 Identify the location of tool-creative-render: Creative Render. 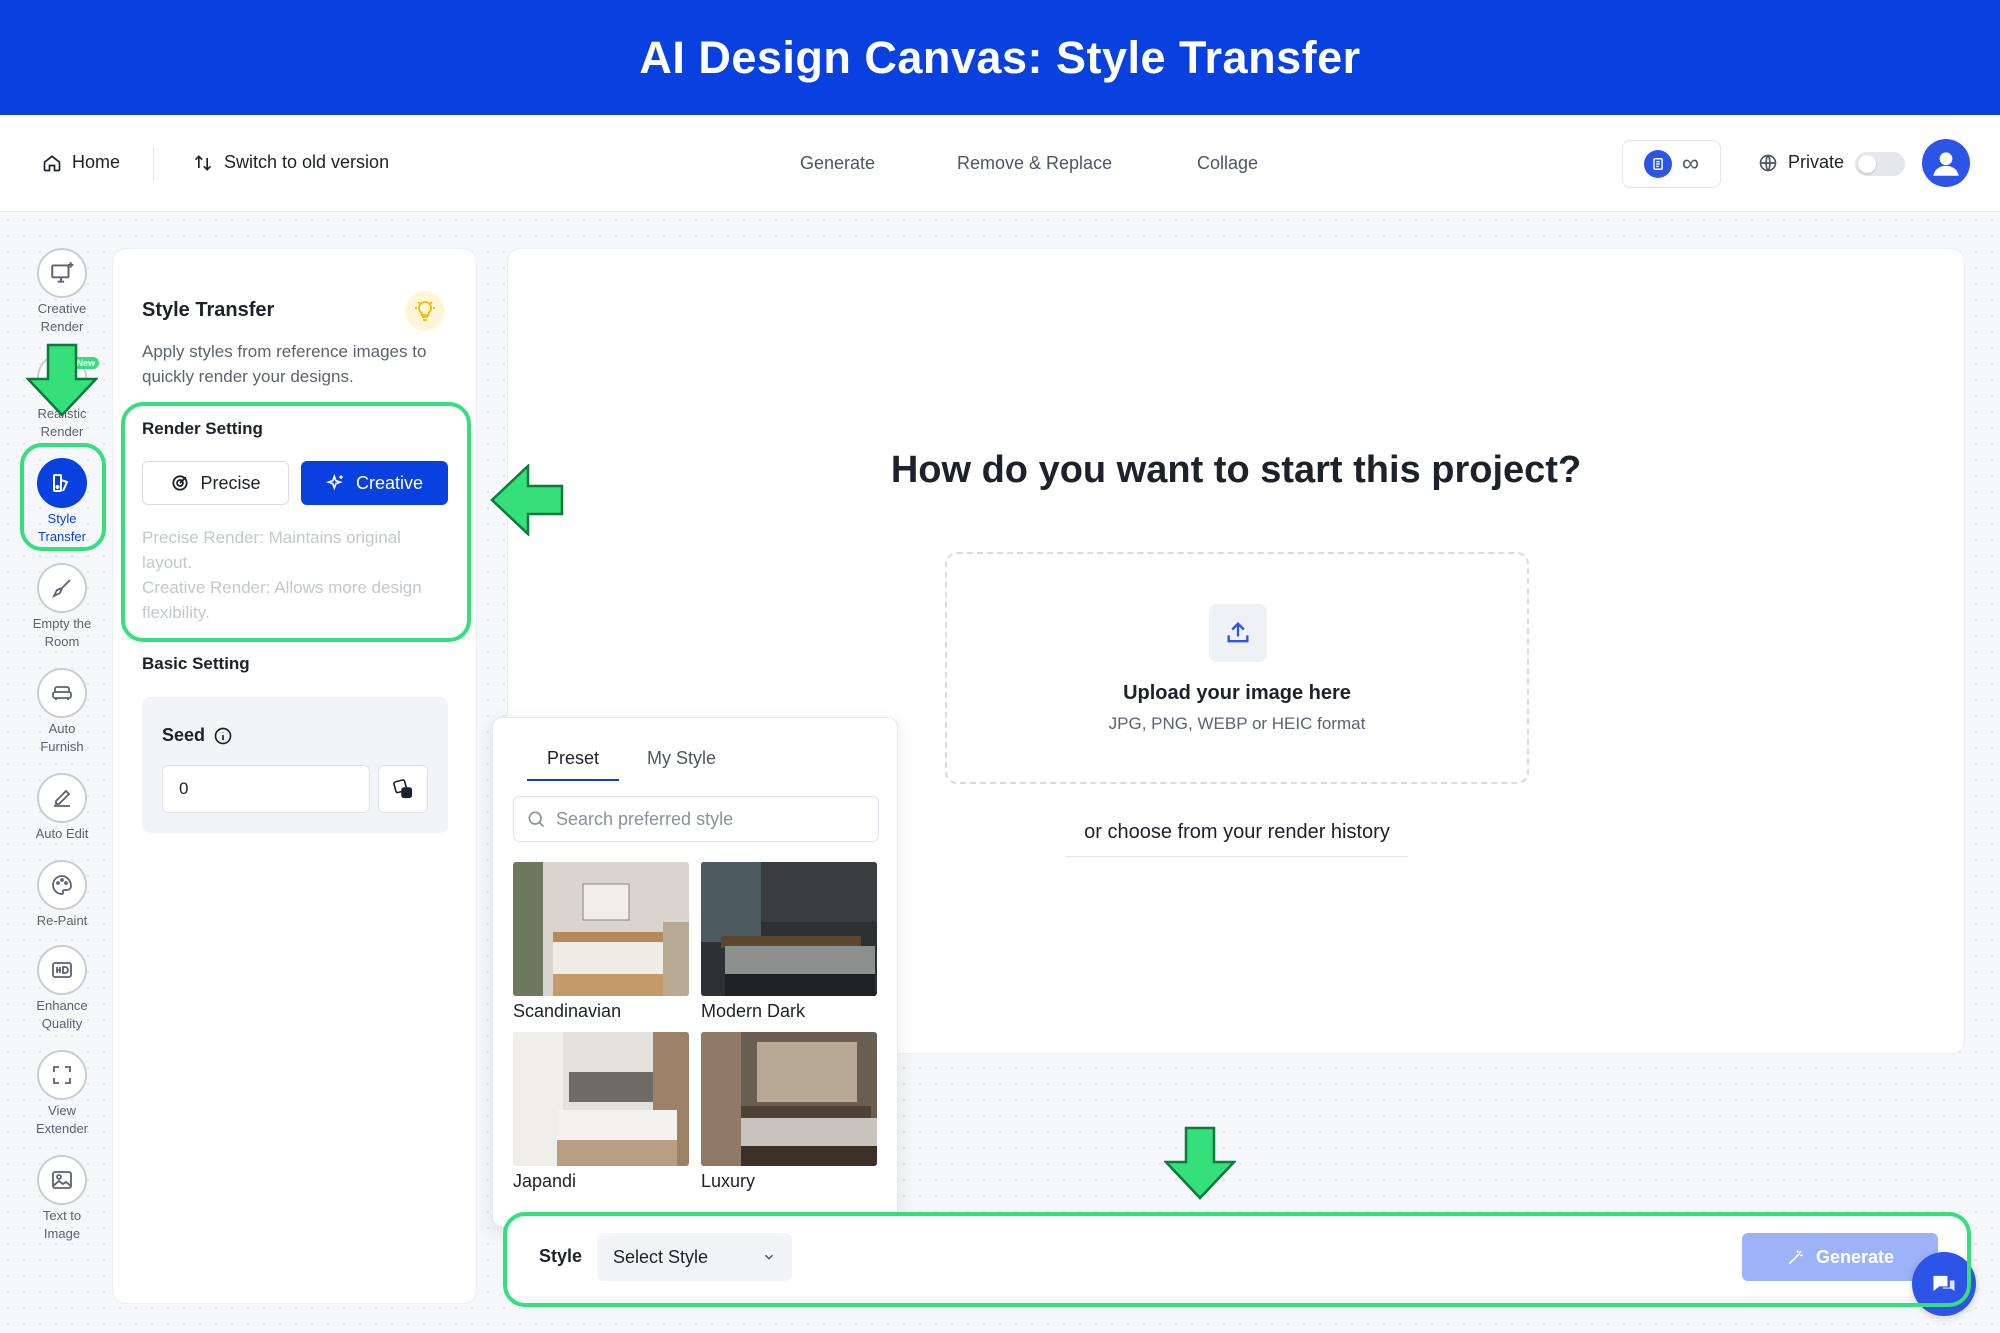
(62, 292).